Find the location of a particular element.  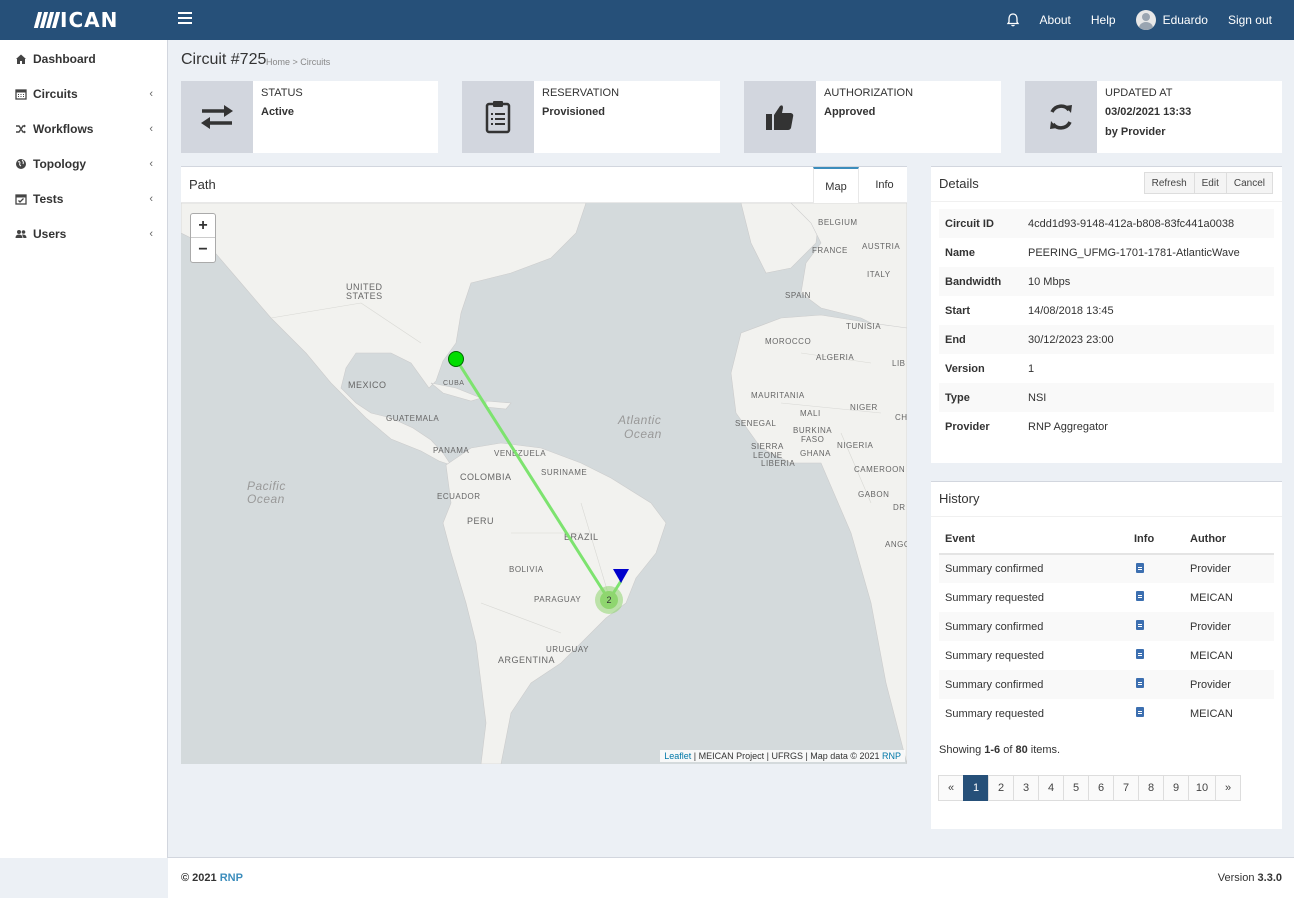

column-header-info: Info is located at coordinates (1156, 540).